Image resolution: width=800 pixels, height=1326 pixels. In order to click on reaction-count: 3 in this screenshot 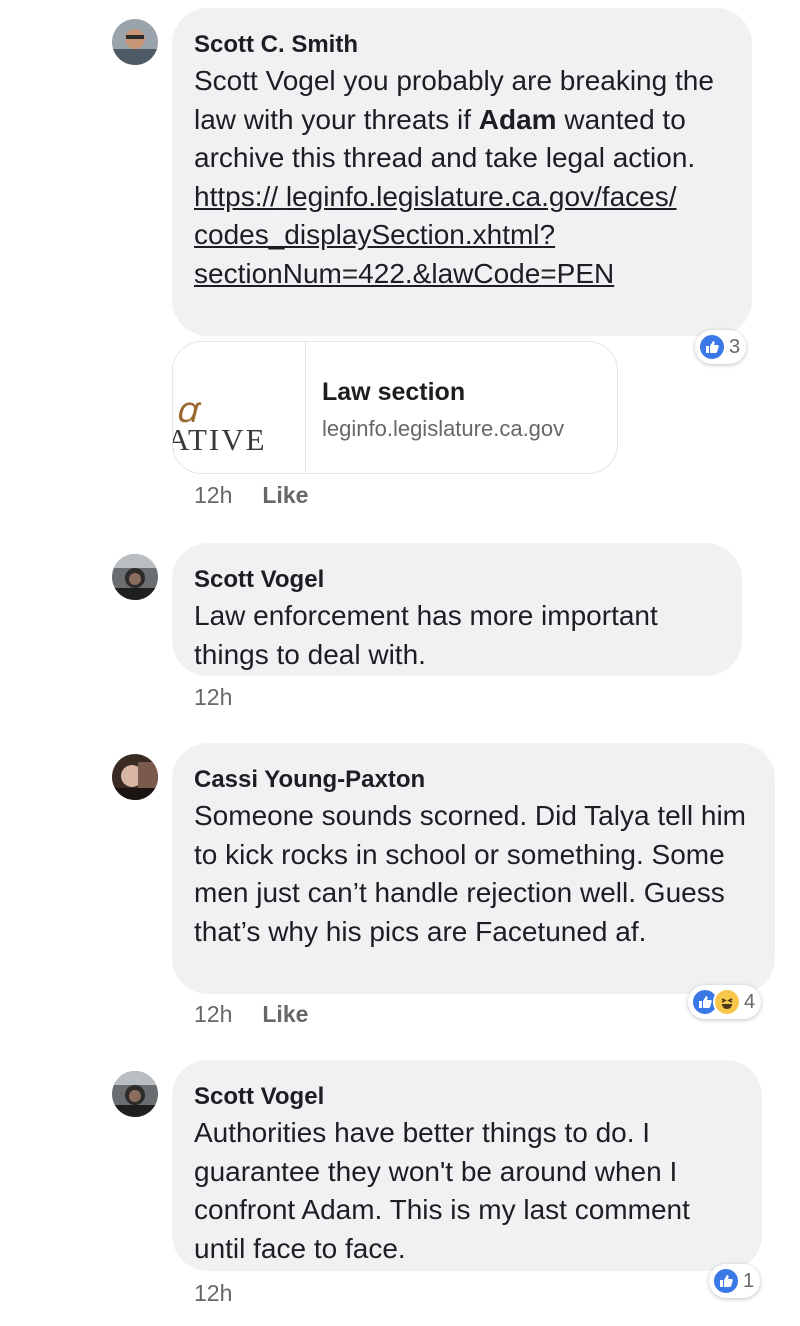, I will do `click(735, 346)`.